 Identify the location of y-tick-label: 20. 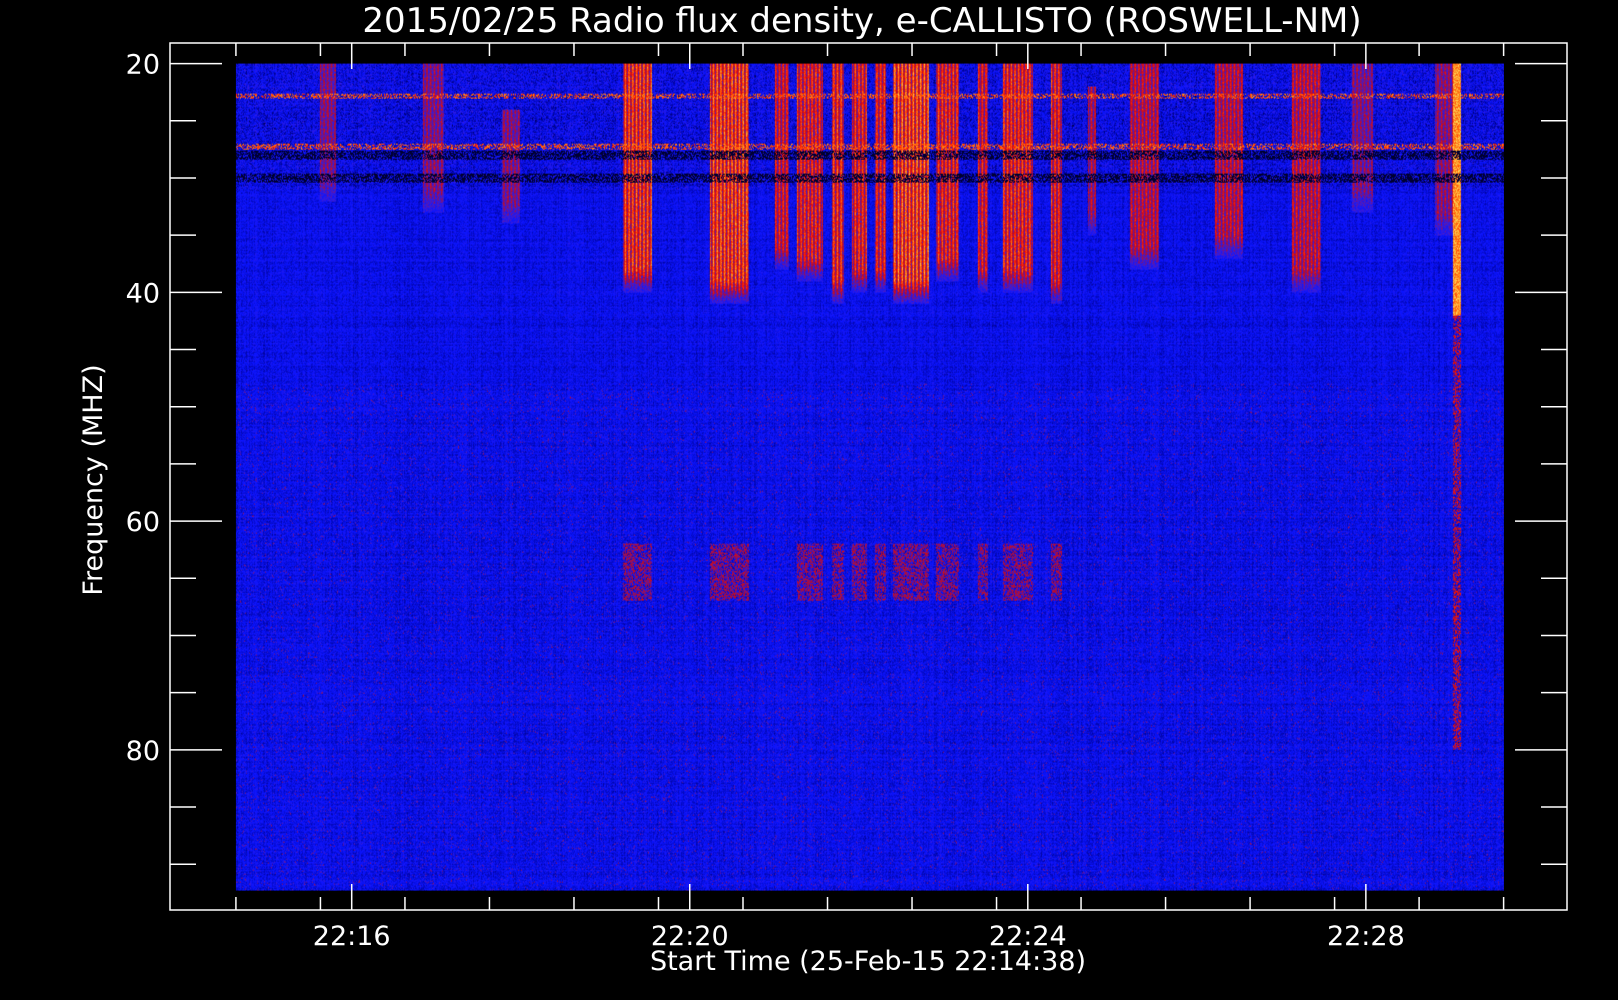
(143, 65).